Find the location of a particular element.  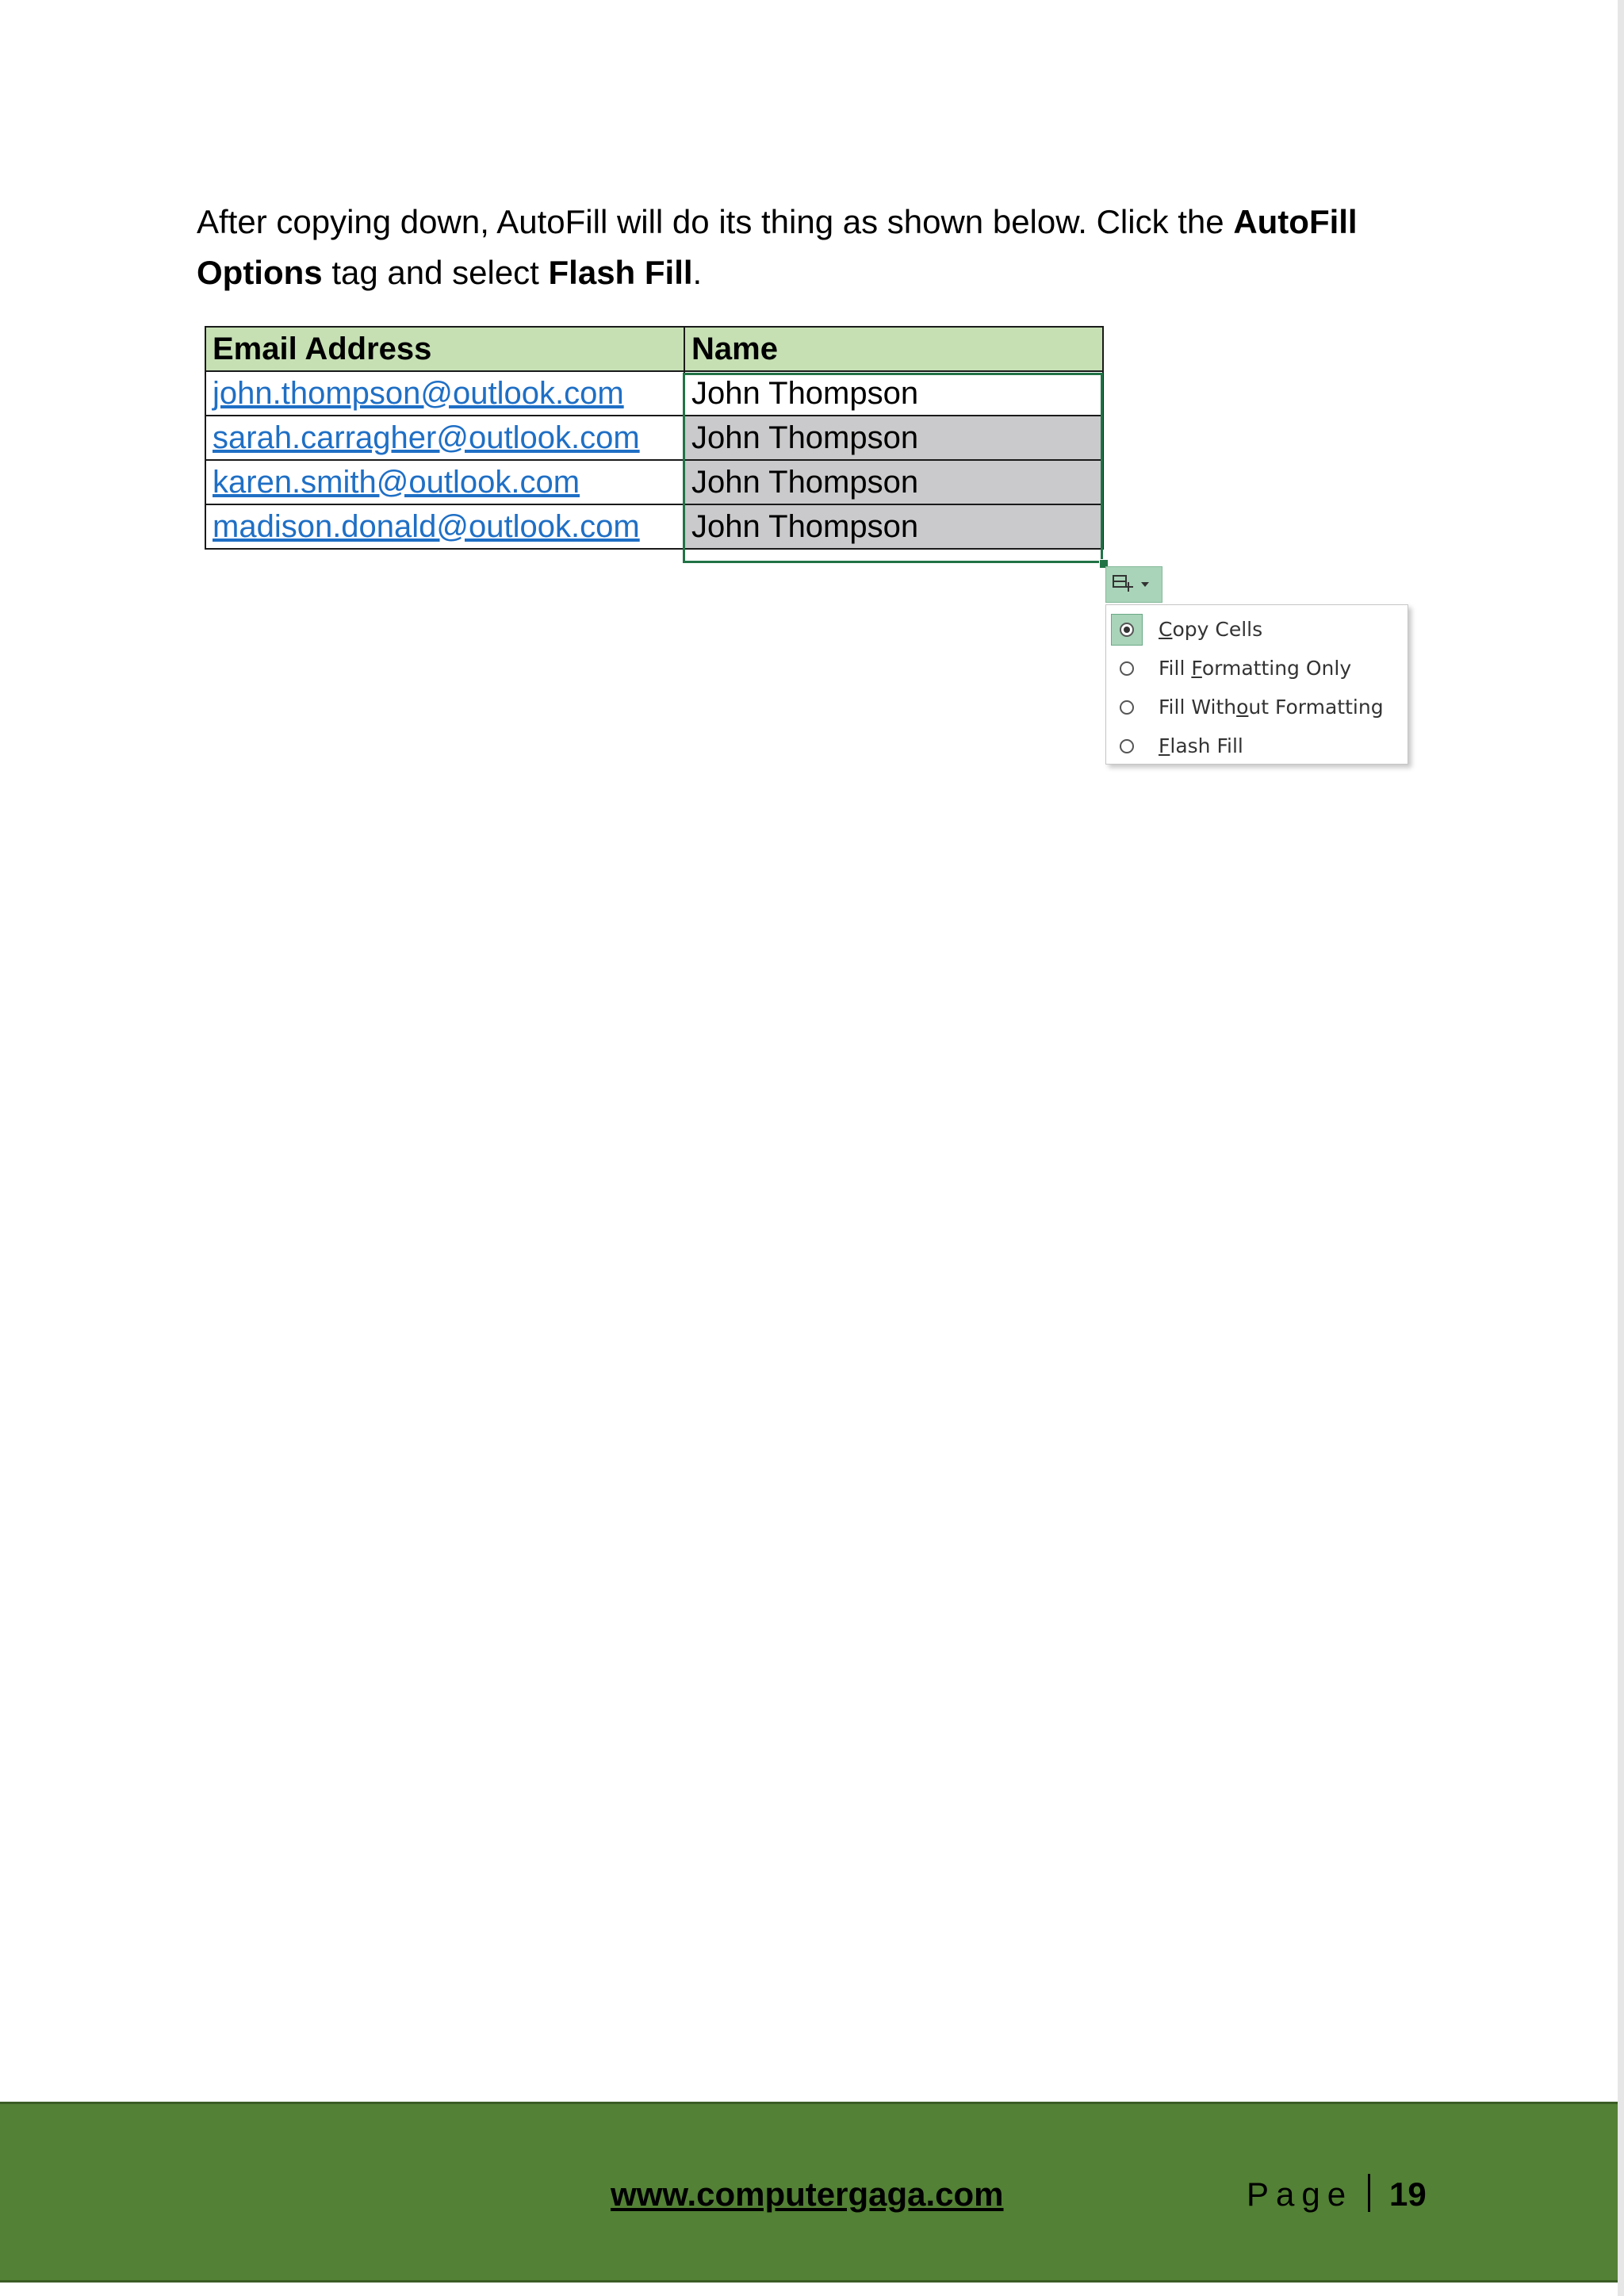

radio-selected-highlight is located at coordinates (1127, 629).